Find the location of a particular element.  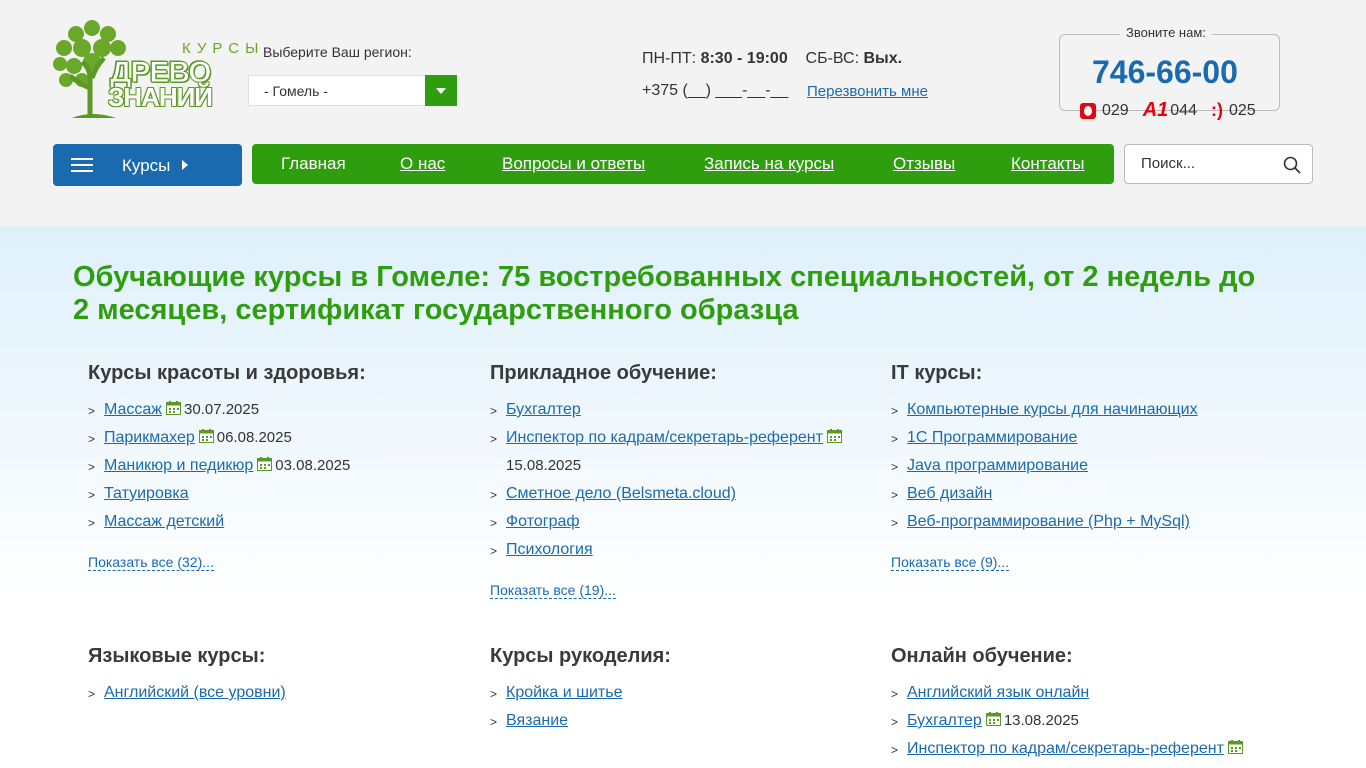

chevron-right-icon is located at coordinates (185, 165).